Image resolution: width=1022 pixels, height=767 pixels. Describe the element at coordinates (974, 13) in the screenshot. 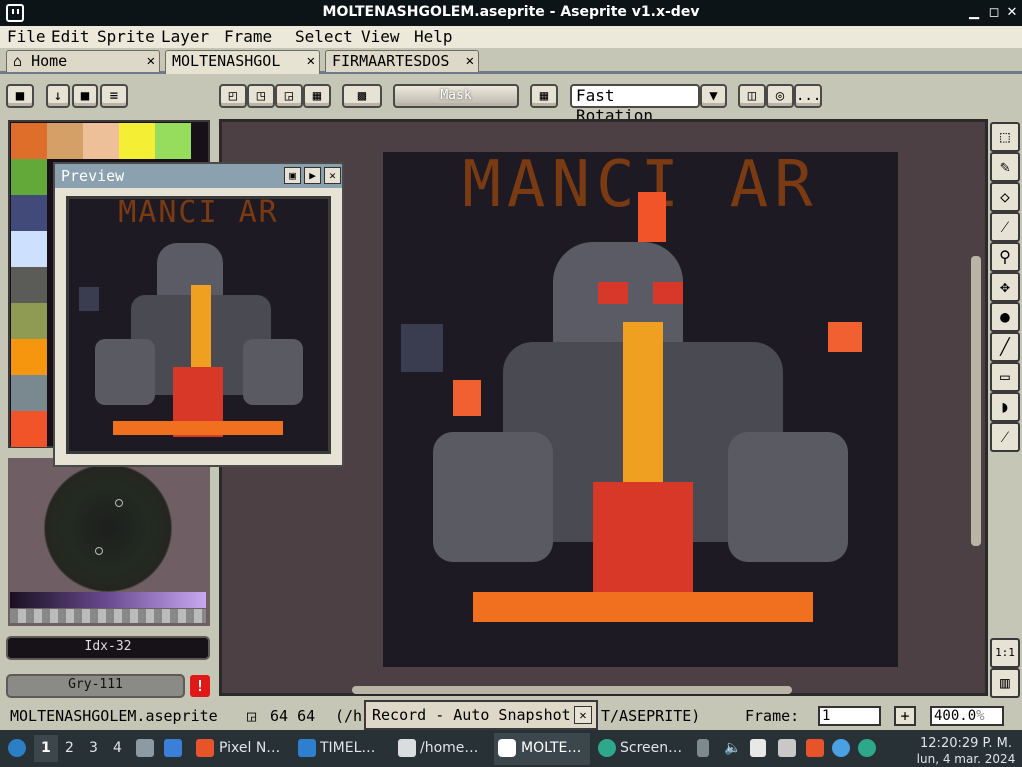

I see `minimize-button: ▁` at that location.